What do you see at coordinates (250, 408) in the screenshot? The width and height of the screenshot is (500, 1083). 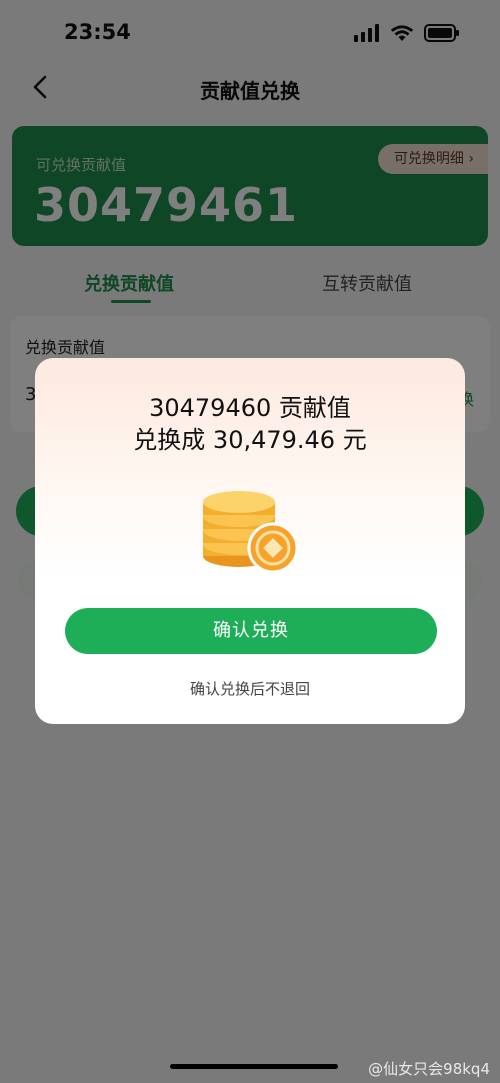 I see `dialog-amount-text: 30479460 贡献值` at bounding box center [250, 408].